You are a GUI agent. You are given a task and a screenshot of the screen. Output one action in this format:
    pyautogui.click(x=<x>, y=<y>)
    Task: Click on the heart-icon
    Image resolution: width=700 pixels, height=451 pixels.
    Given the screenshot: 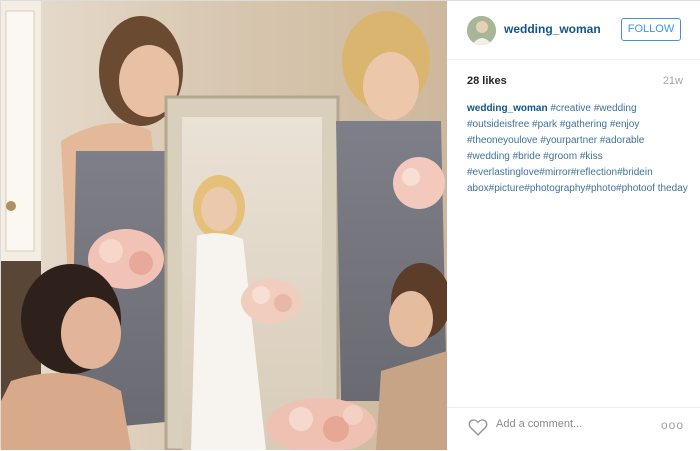 What is the action you would take?
    pyautogui.click(x=478, y=427)
    